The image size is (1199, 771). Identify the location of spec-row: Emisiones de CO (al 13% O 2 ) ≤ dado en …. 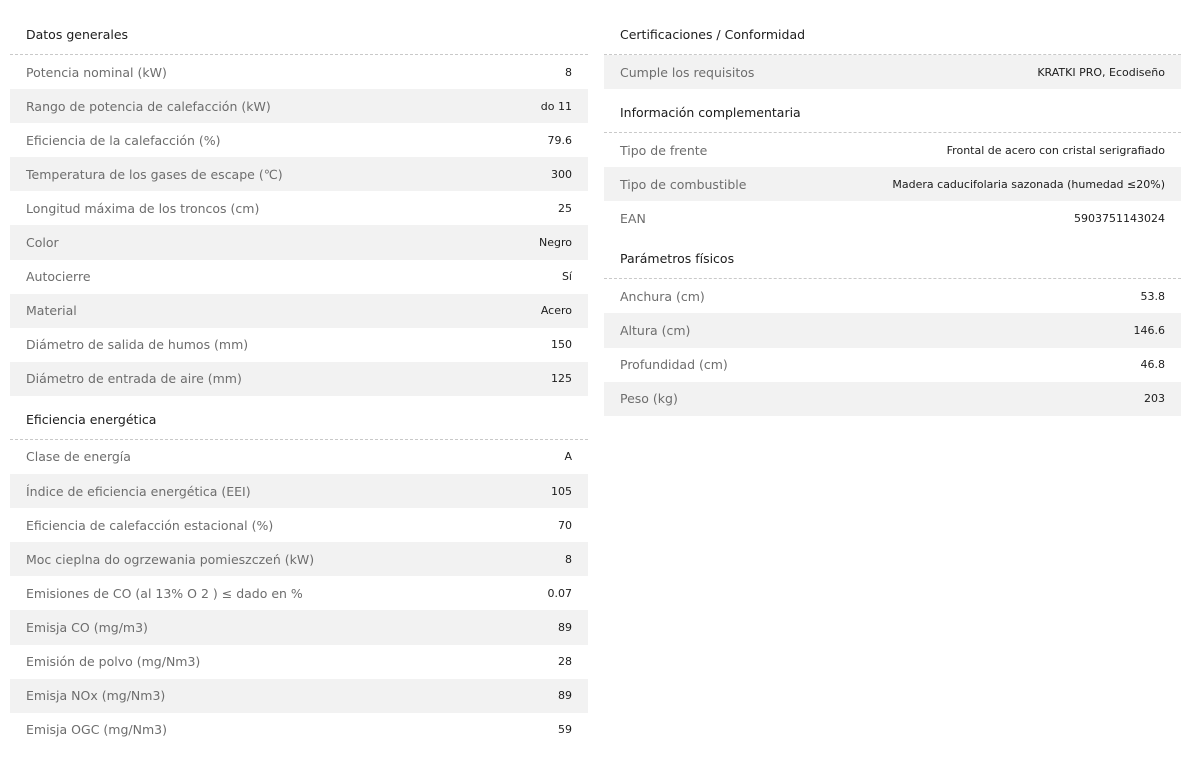
(299, 593).